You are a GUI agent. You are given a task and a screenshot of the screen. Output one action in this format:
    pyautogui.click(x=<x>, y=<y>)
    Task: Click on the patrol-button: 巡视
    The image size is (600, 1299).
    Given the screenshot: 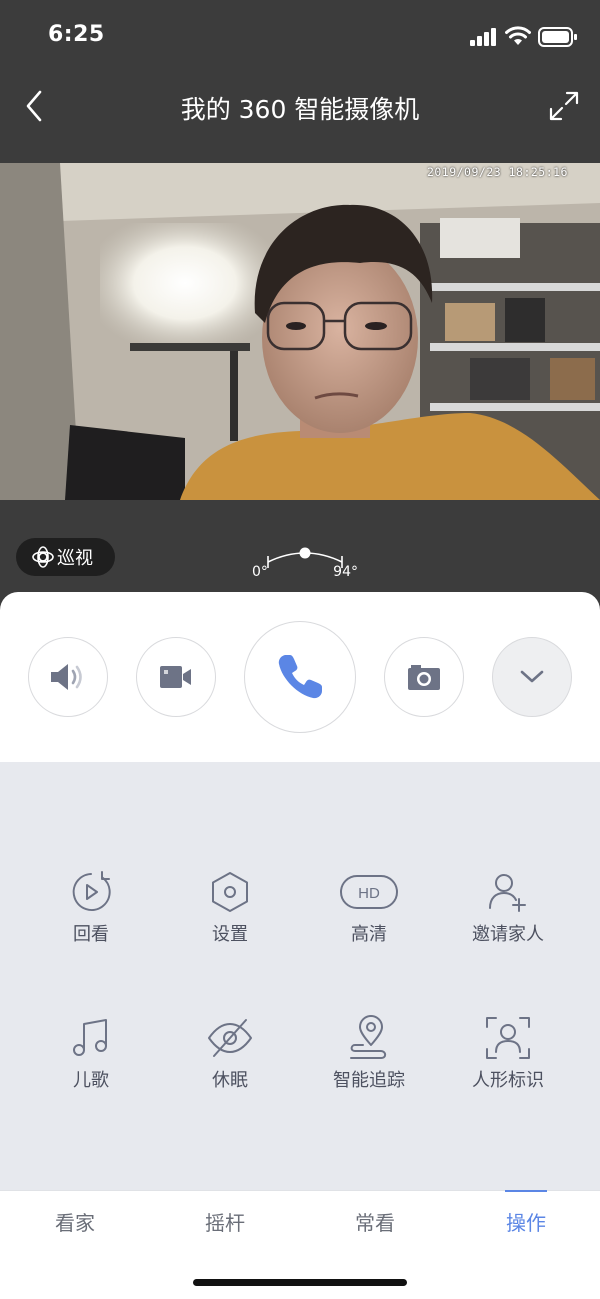 What is the action you would take?
    pyautogui.click(x=65, y=557)
    